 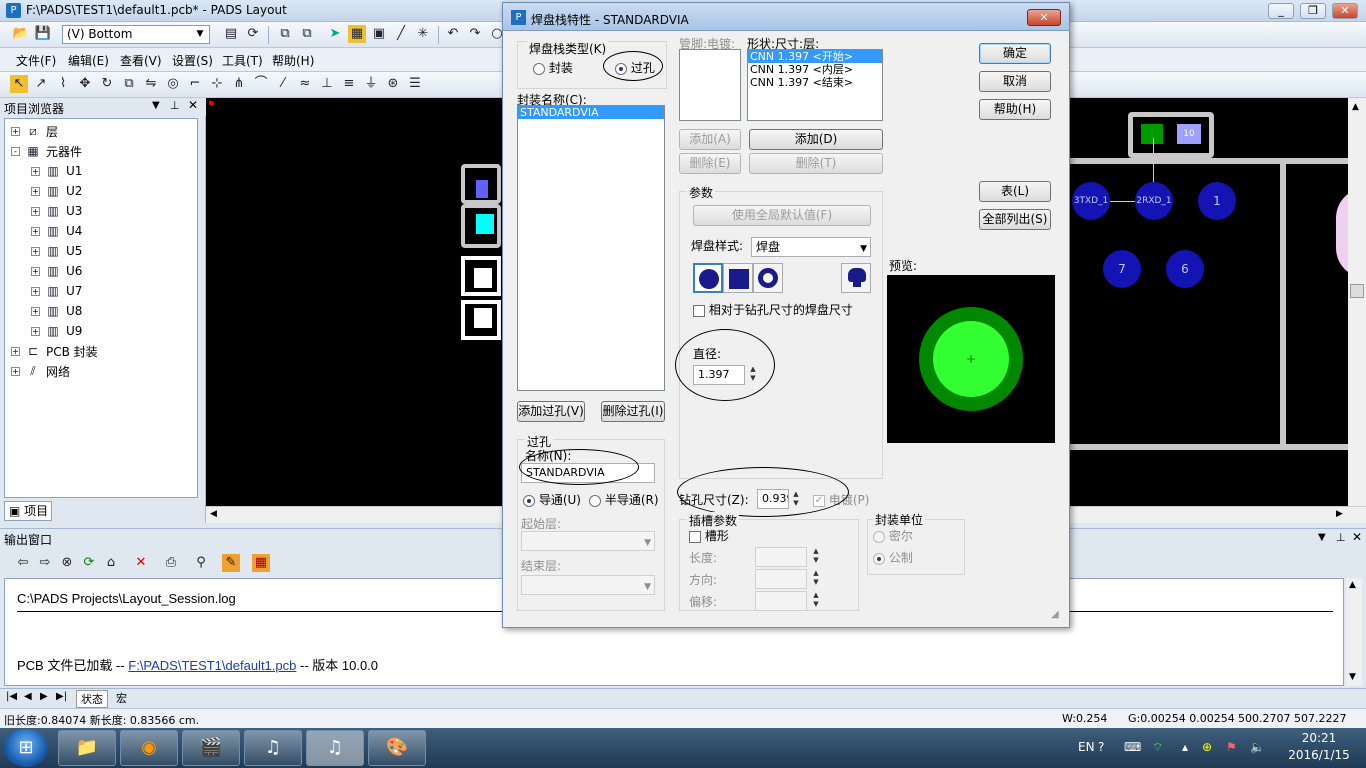 What do you see at coordinates (44, 696) in the screenshot?
I see `next-icon: ▶` at bounding box center [44, 696].